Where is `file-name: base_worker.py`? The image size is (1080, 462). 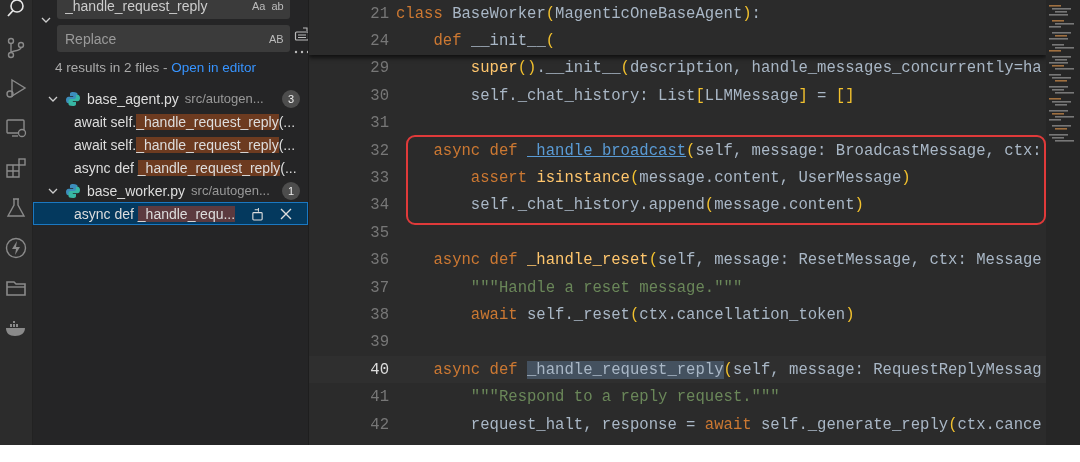 file-name: base_worker.py is located at coordinates (136, 190).